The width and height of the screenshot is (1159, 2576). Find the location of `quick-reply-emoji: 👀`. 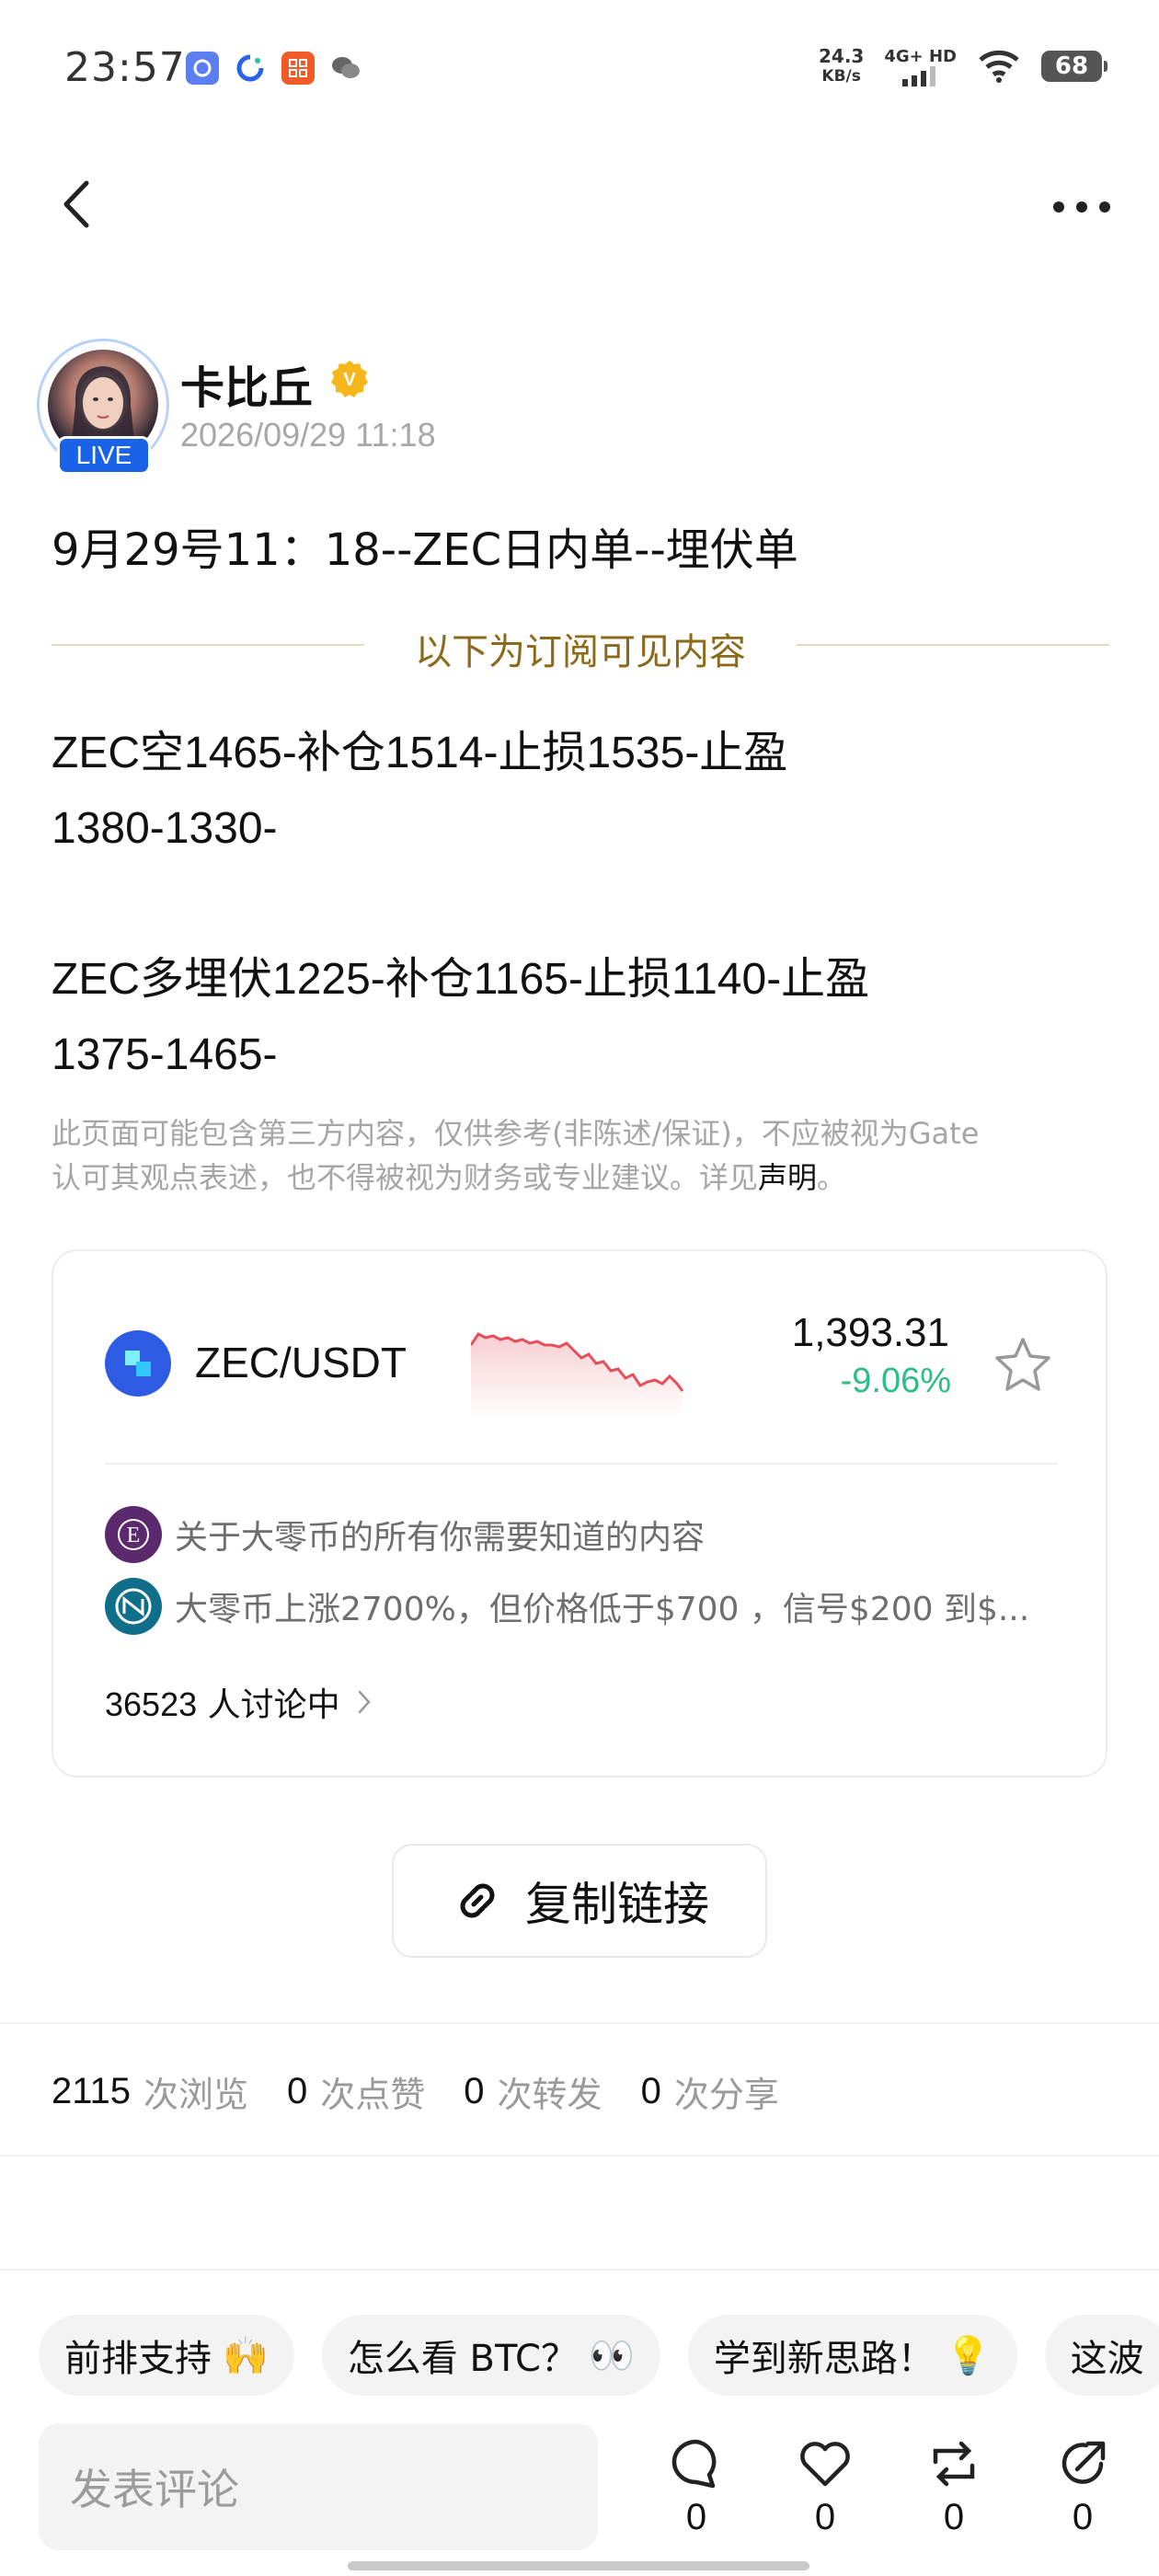

quick-reply-emoji: 👀 is located at coordinates (612, 2355).